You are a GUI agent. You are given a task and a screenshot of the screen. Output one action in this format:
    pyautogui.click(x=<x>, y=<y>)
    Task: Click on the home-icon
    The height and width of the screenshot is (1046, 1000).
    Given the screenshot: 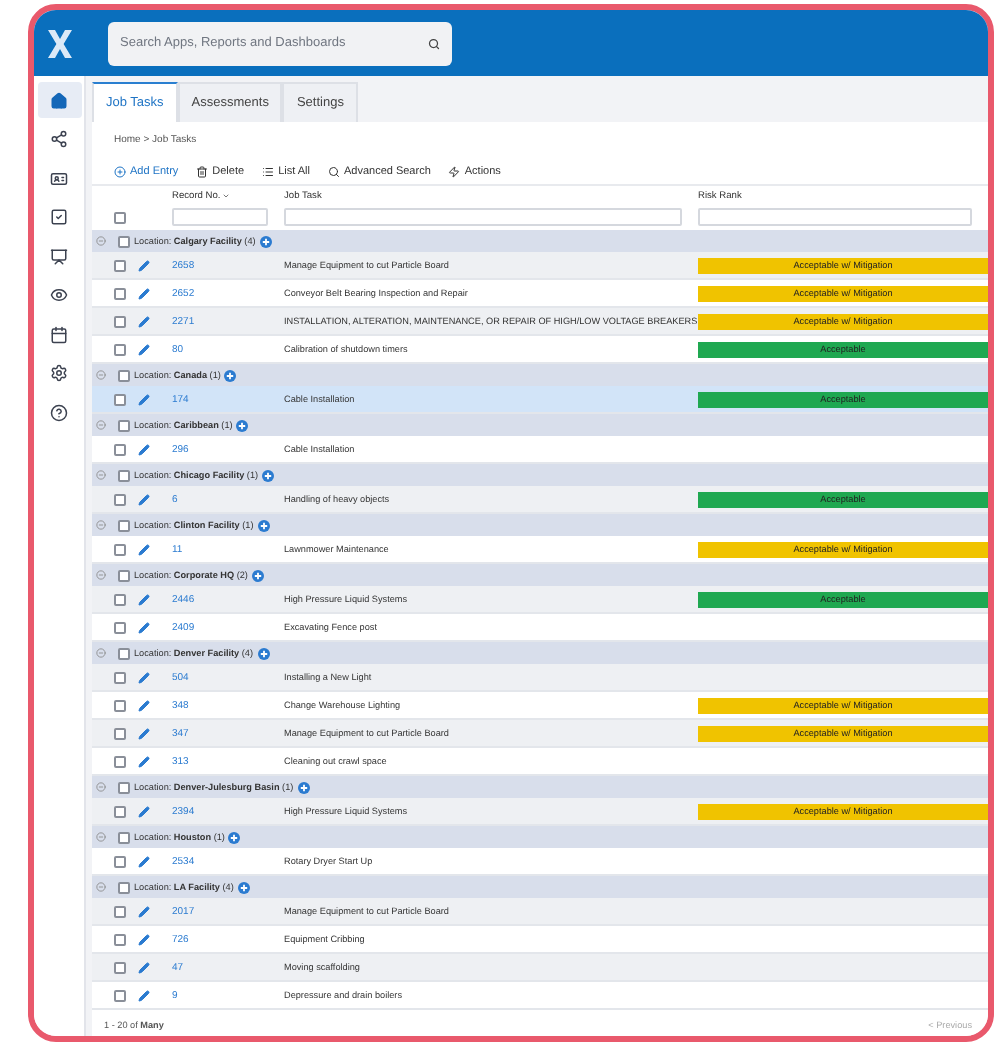 What is the action you would take?
    pyautogui.click(x=59, y=100)
    